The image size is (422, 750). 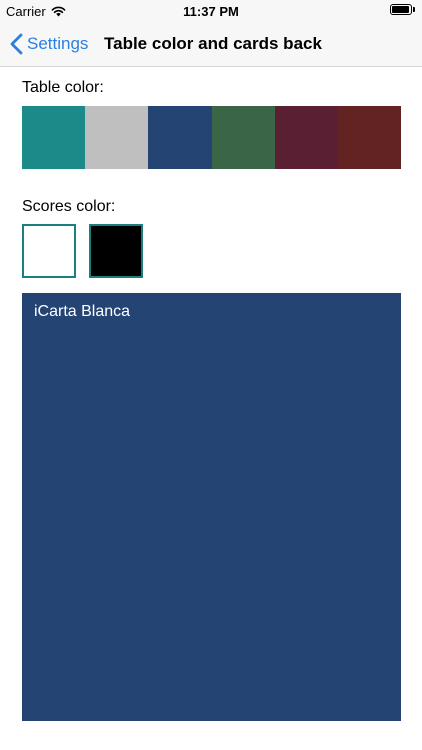 I want to click on scores-color-label: Scores color:, so click(x=69, y=206).